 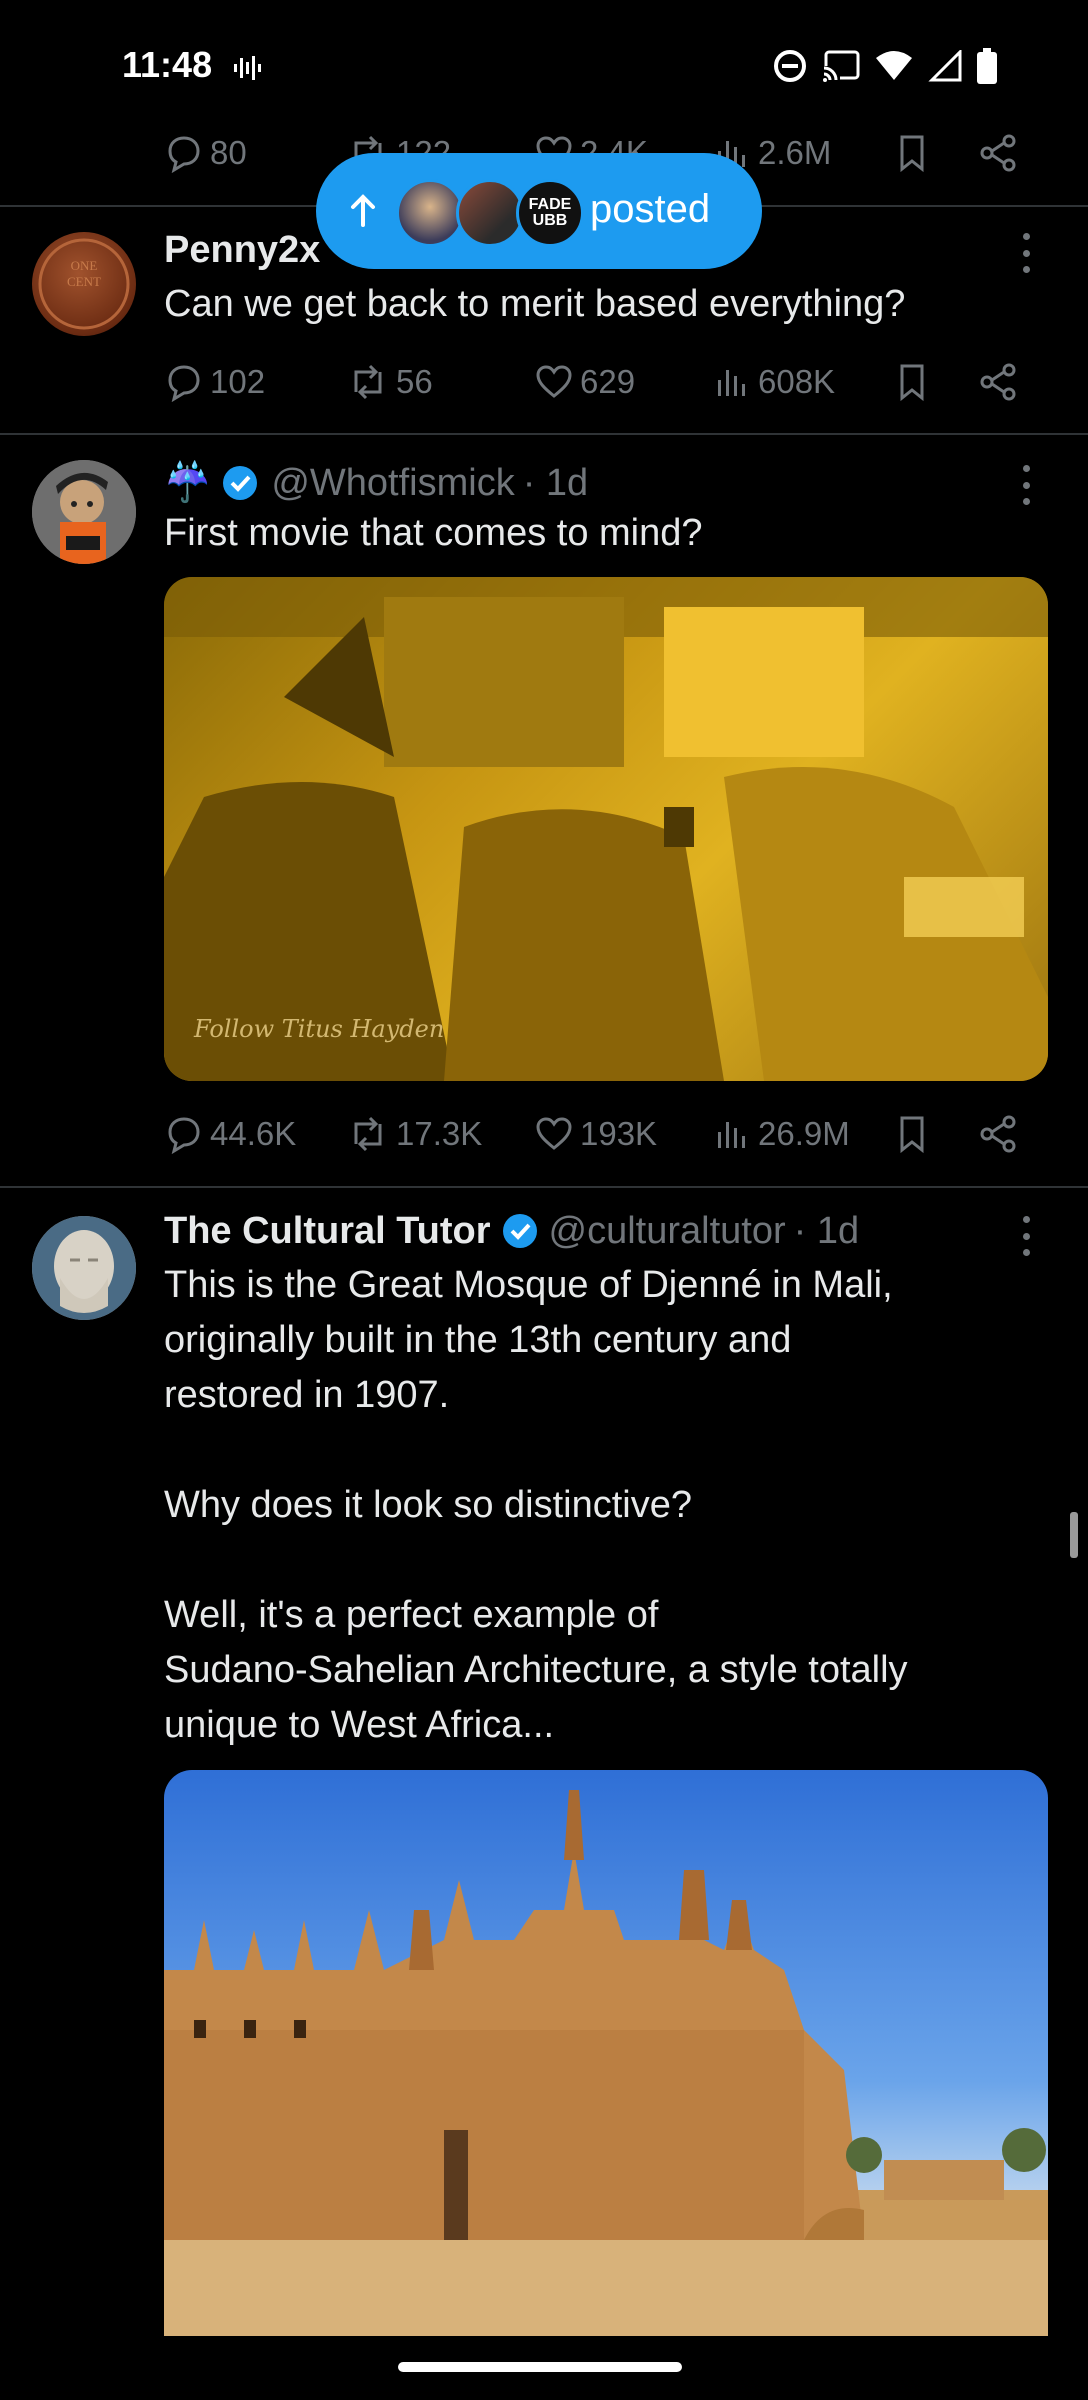 I want to click on reply-button: 80, so click(x=205, y=153).